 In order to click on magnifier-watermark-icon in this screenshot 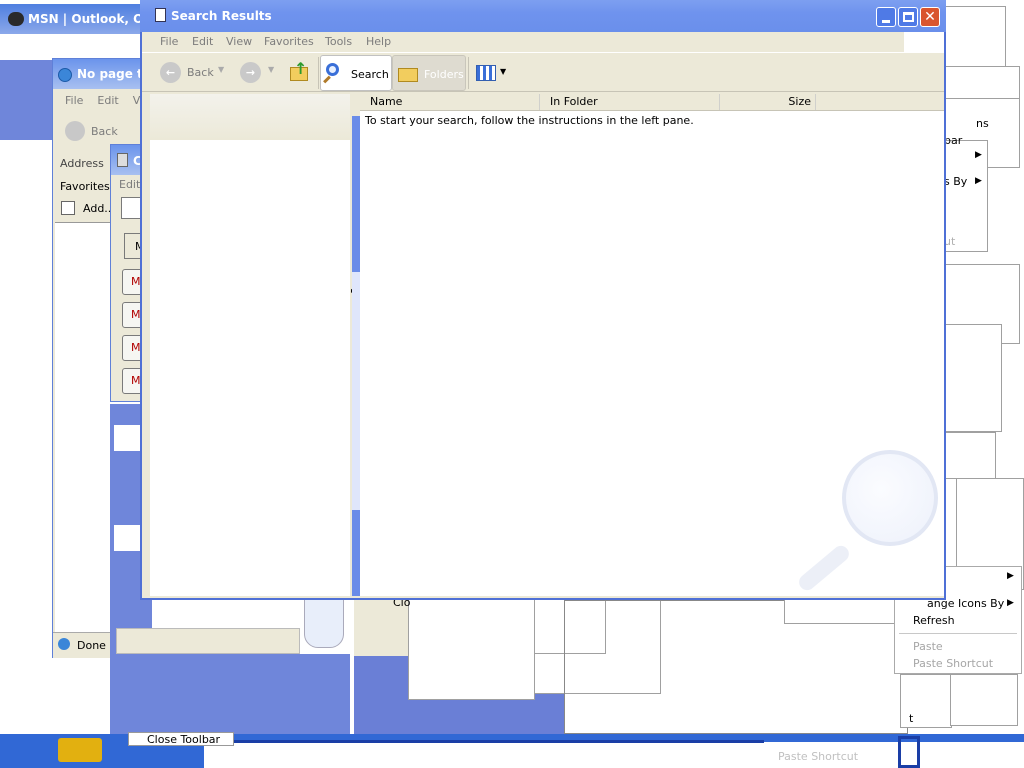, I will do `click(890, 498)`.